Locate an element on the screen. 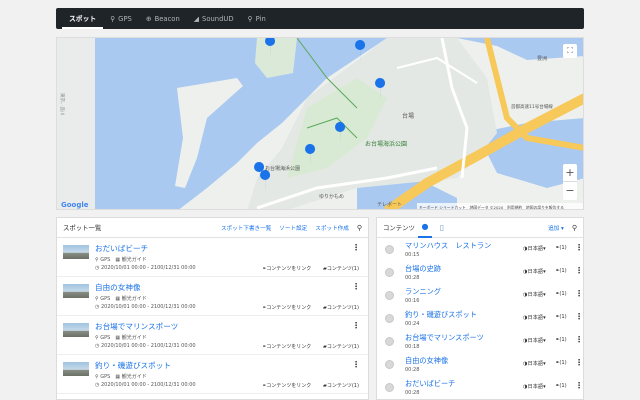 This screenshot has width=640, height=400. beacon-icon: ⊕ is located at coordinates (148, 18).